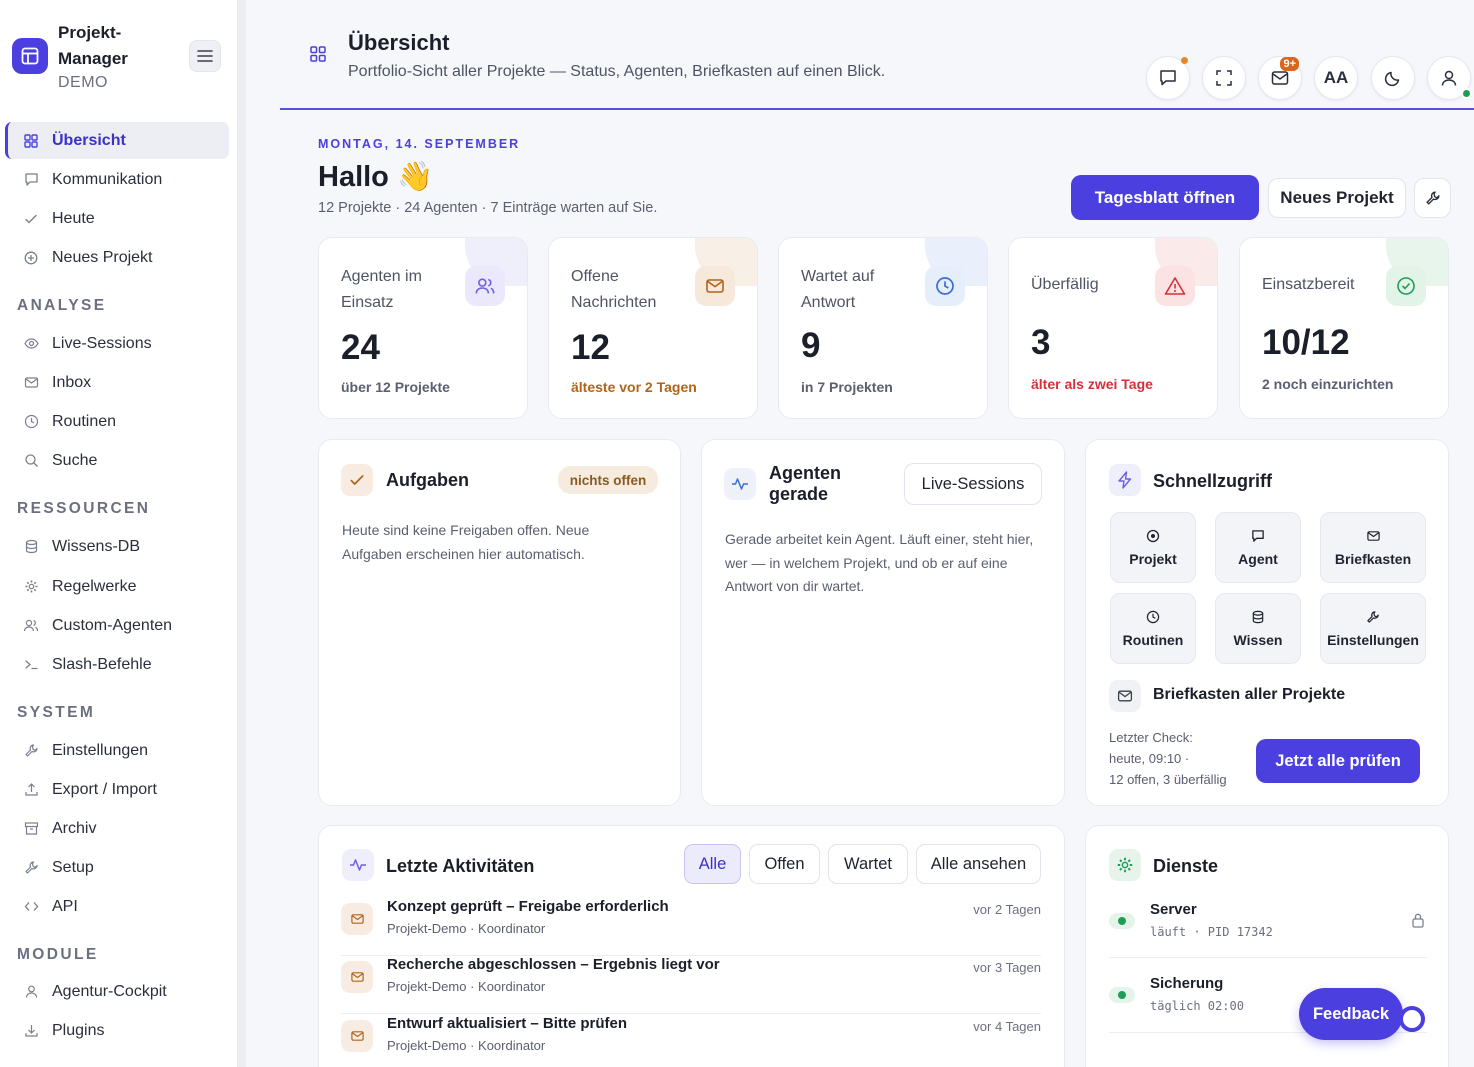  What do you see at coordinates (117, 828) in the screenshot?
I see `sidebar-item-archiv: Archiv` at bounding box center [117, 828].